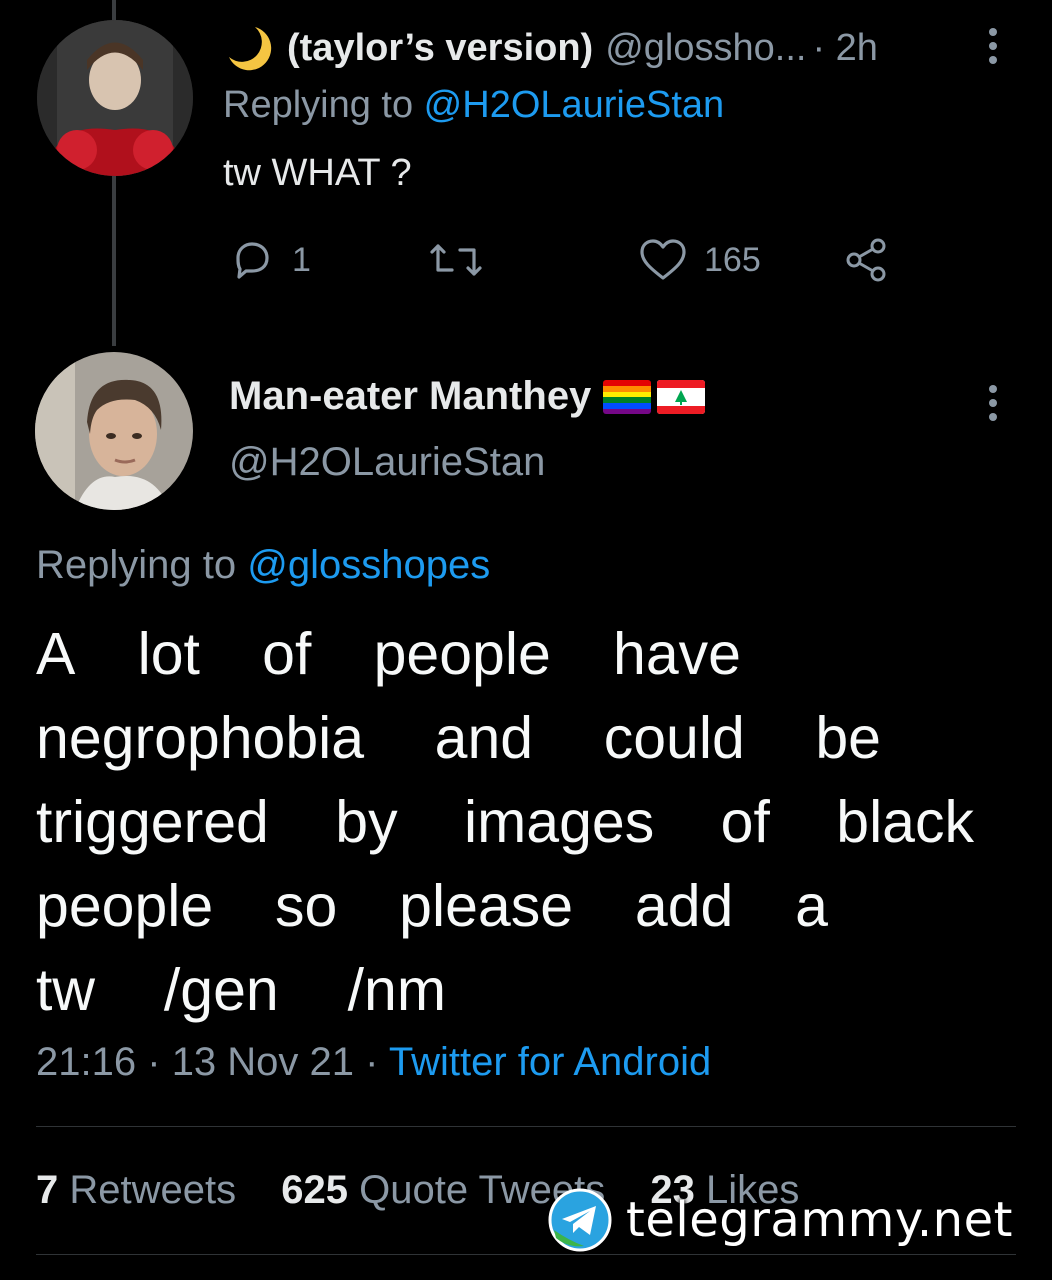 This screenshot has width=1052, height=1280. What do you see at coordinates (486, 906) in the screenshot?
I see `tweet-word: please` at bounding box center [486, 906].